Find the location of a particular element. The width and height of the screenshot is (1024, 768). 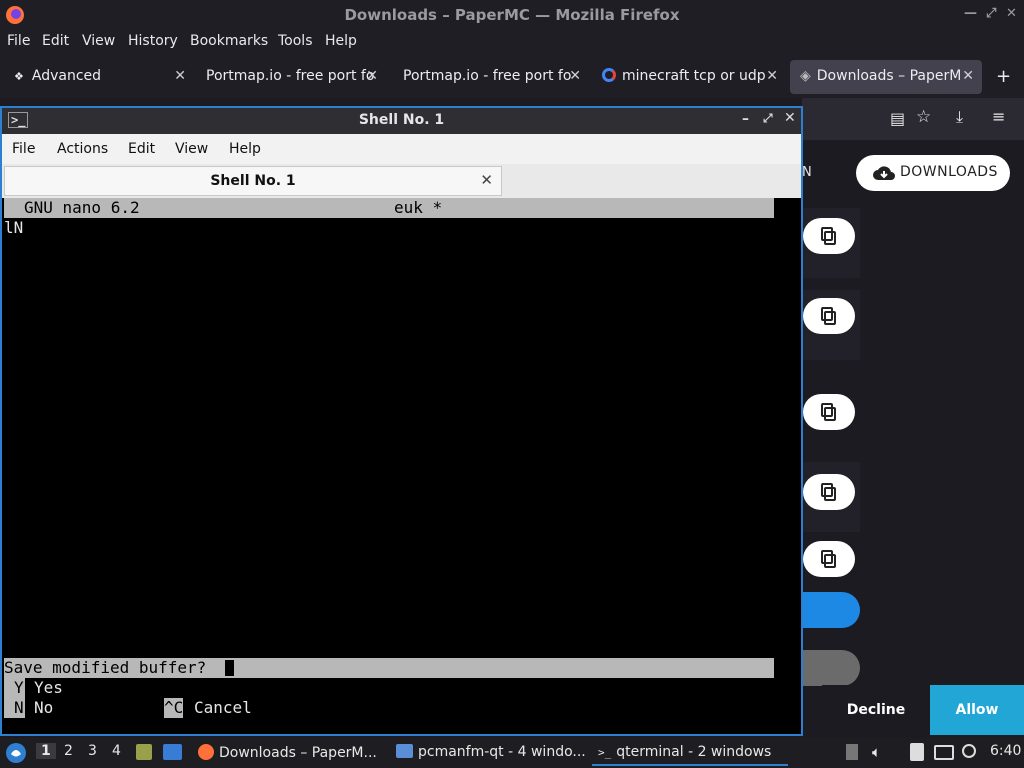

window-title: Downloads – PaperMC — Mozilla Firefox is located at coordinates (512, 15).